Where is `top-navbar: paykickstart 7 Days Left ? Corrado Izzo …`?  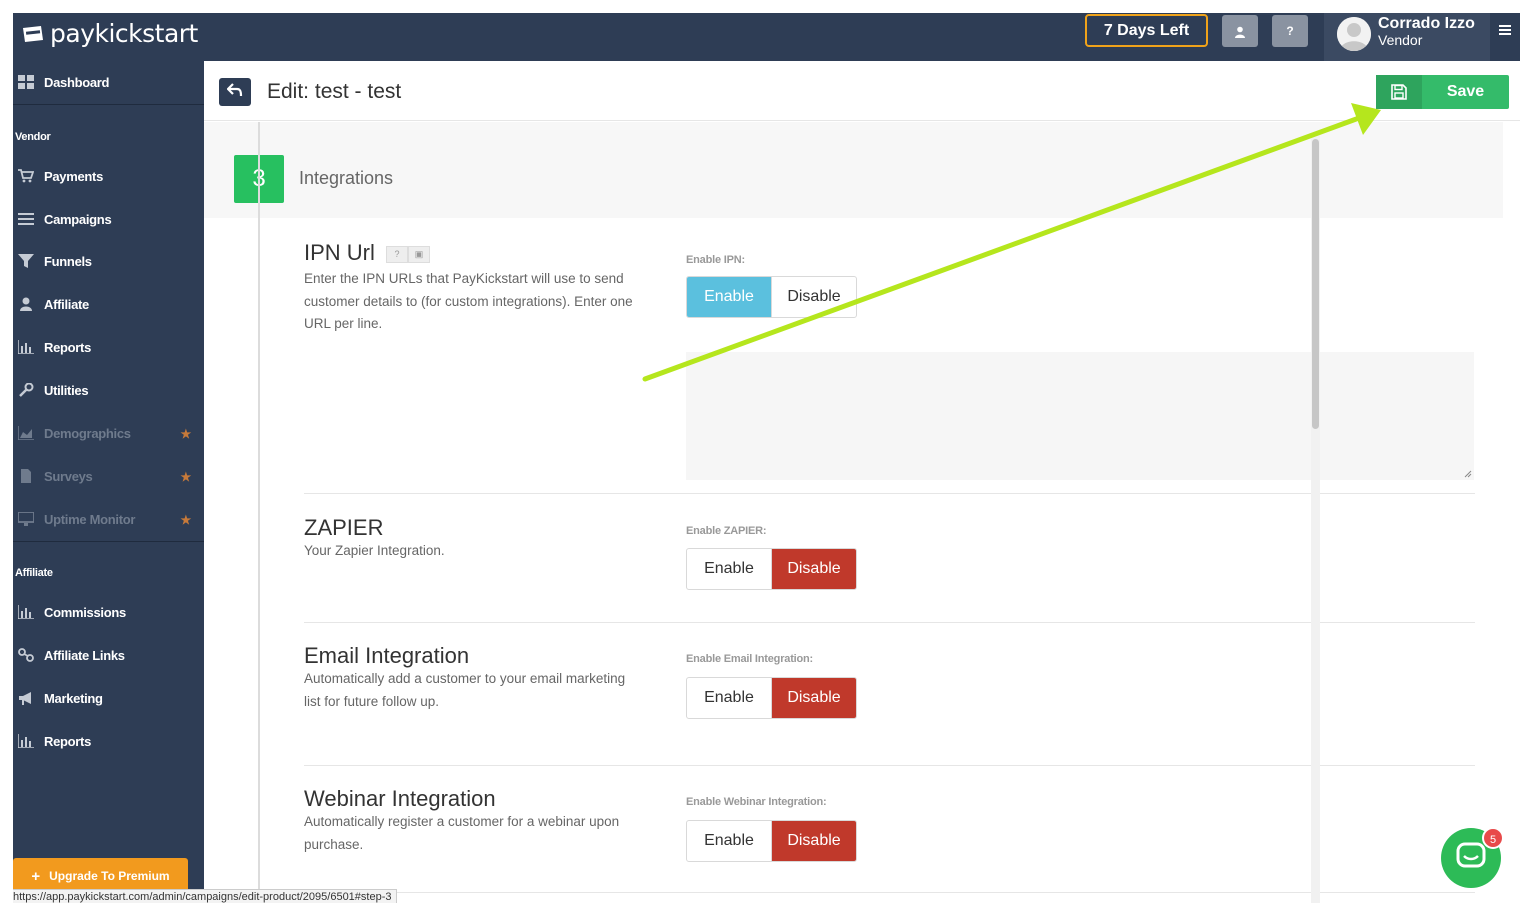 top-navbar: paykickstart 7 Days Left ? Corrado Izzo … is located at coordinates (766, 37).